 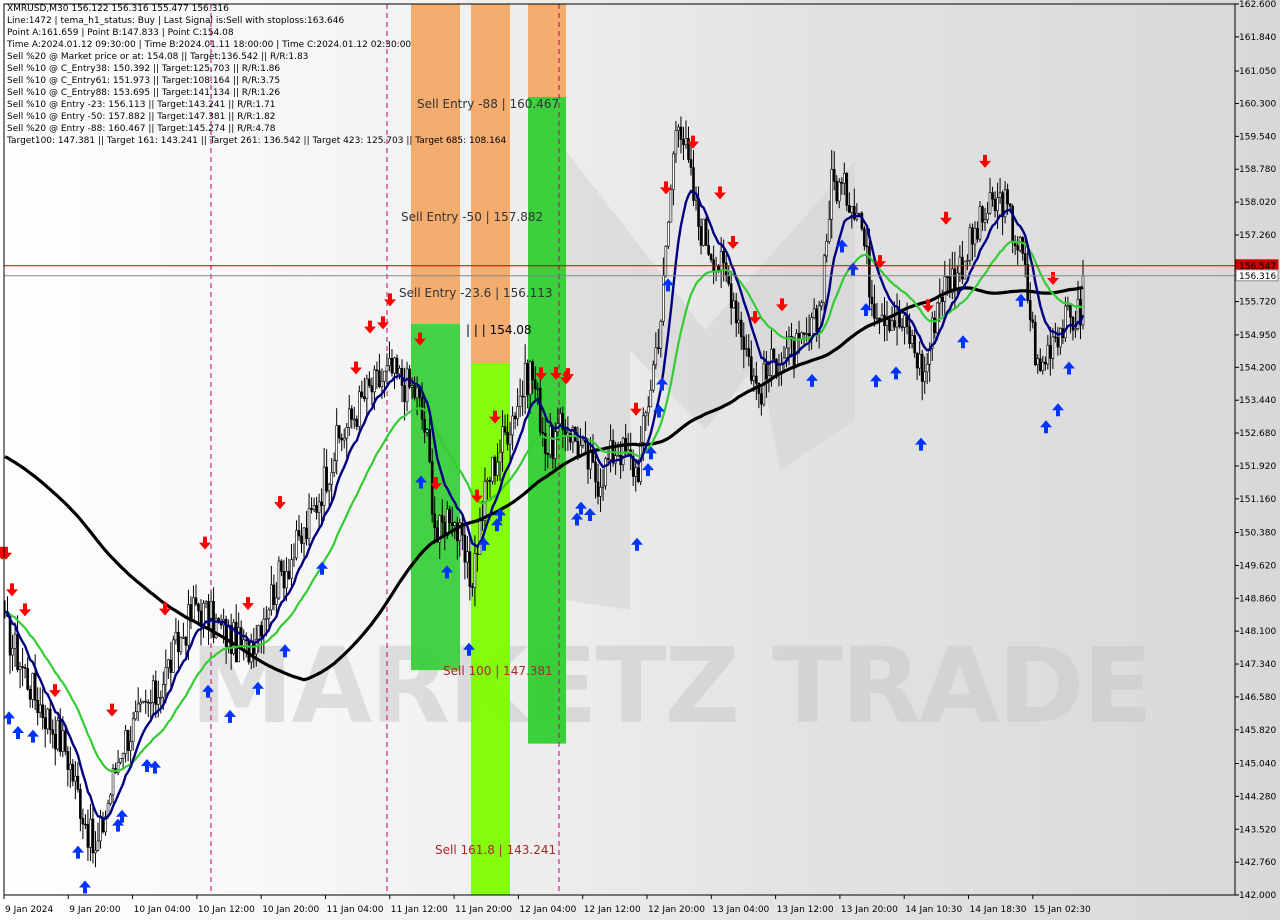 What do you see at coordinates (1257, 104) in the screenshot?
I see `y-tick-label: 160.300` at bounding box center [1257, 104].